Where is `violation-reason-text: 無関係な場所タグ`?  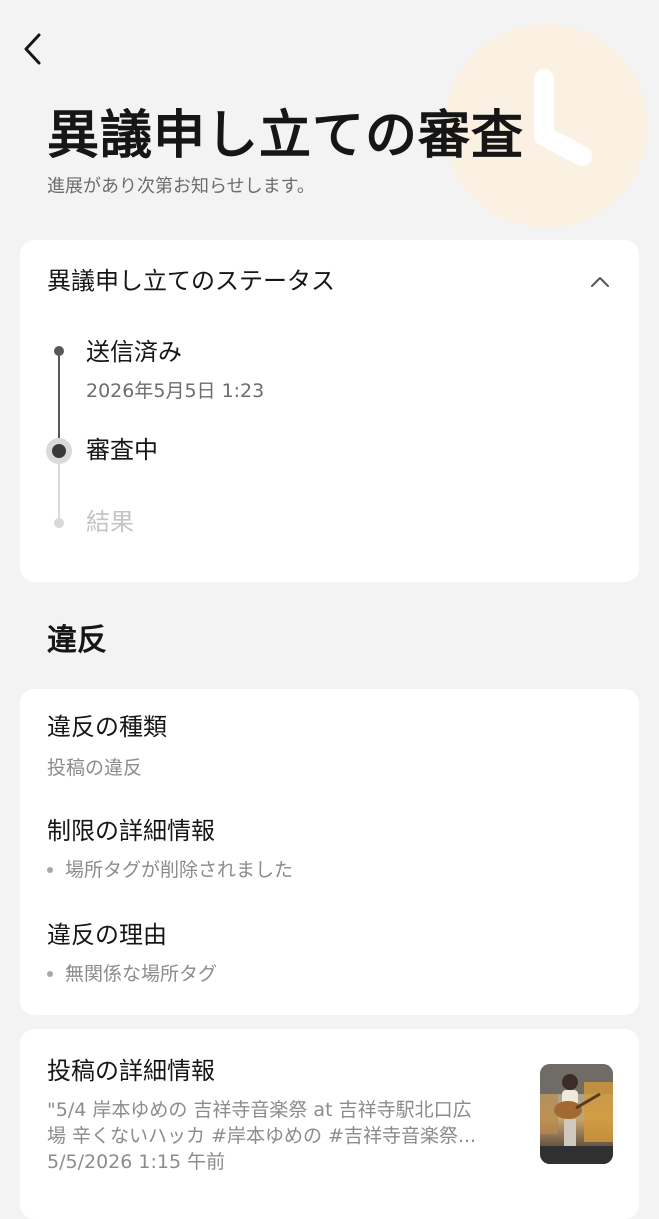
violation-reason-text: 無関係な場所タグ is located at coordinates (141, 974).